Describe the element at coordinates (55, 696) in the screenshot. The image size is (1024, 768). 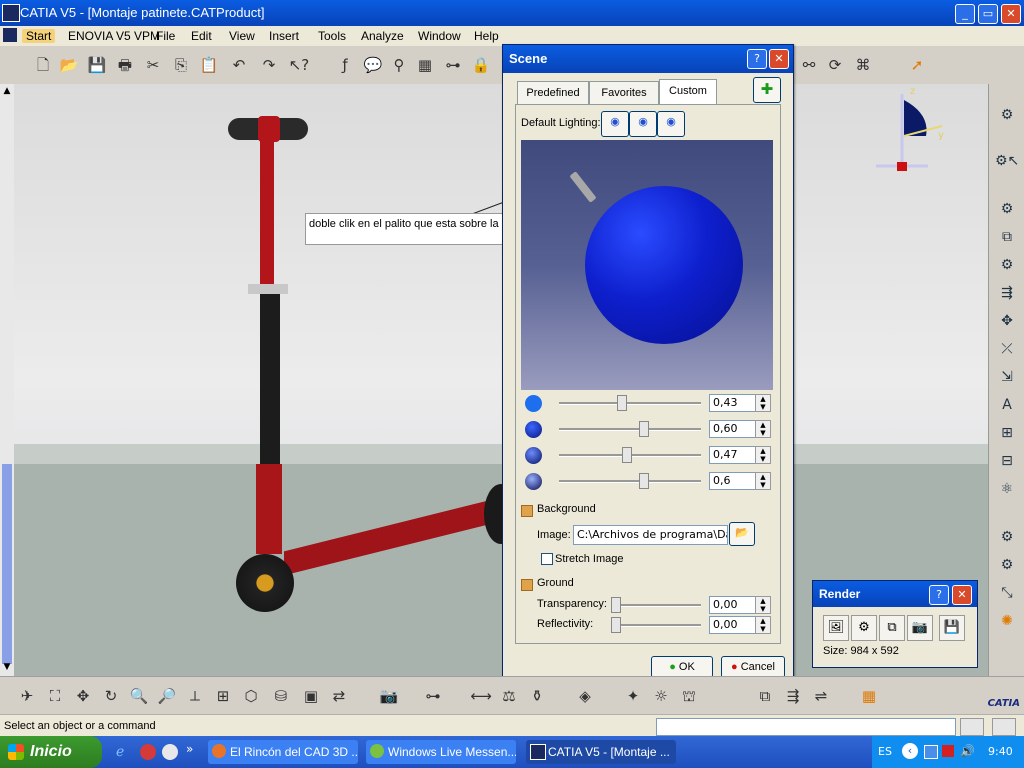
I see `fit-all-icon: ⛶` at that location.